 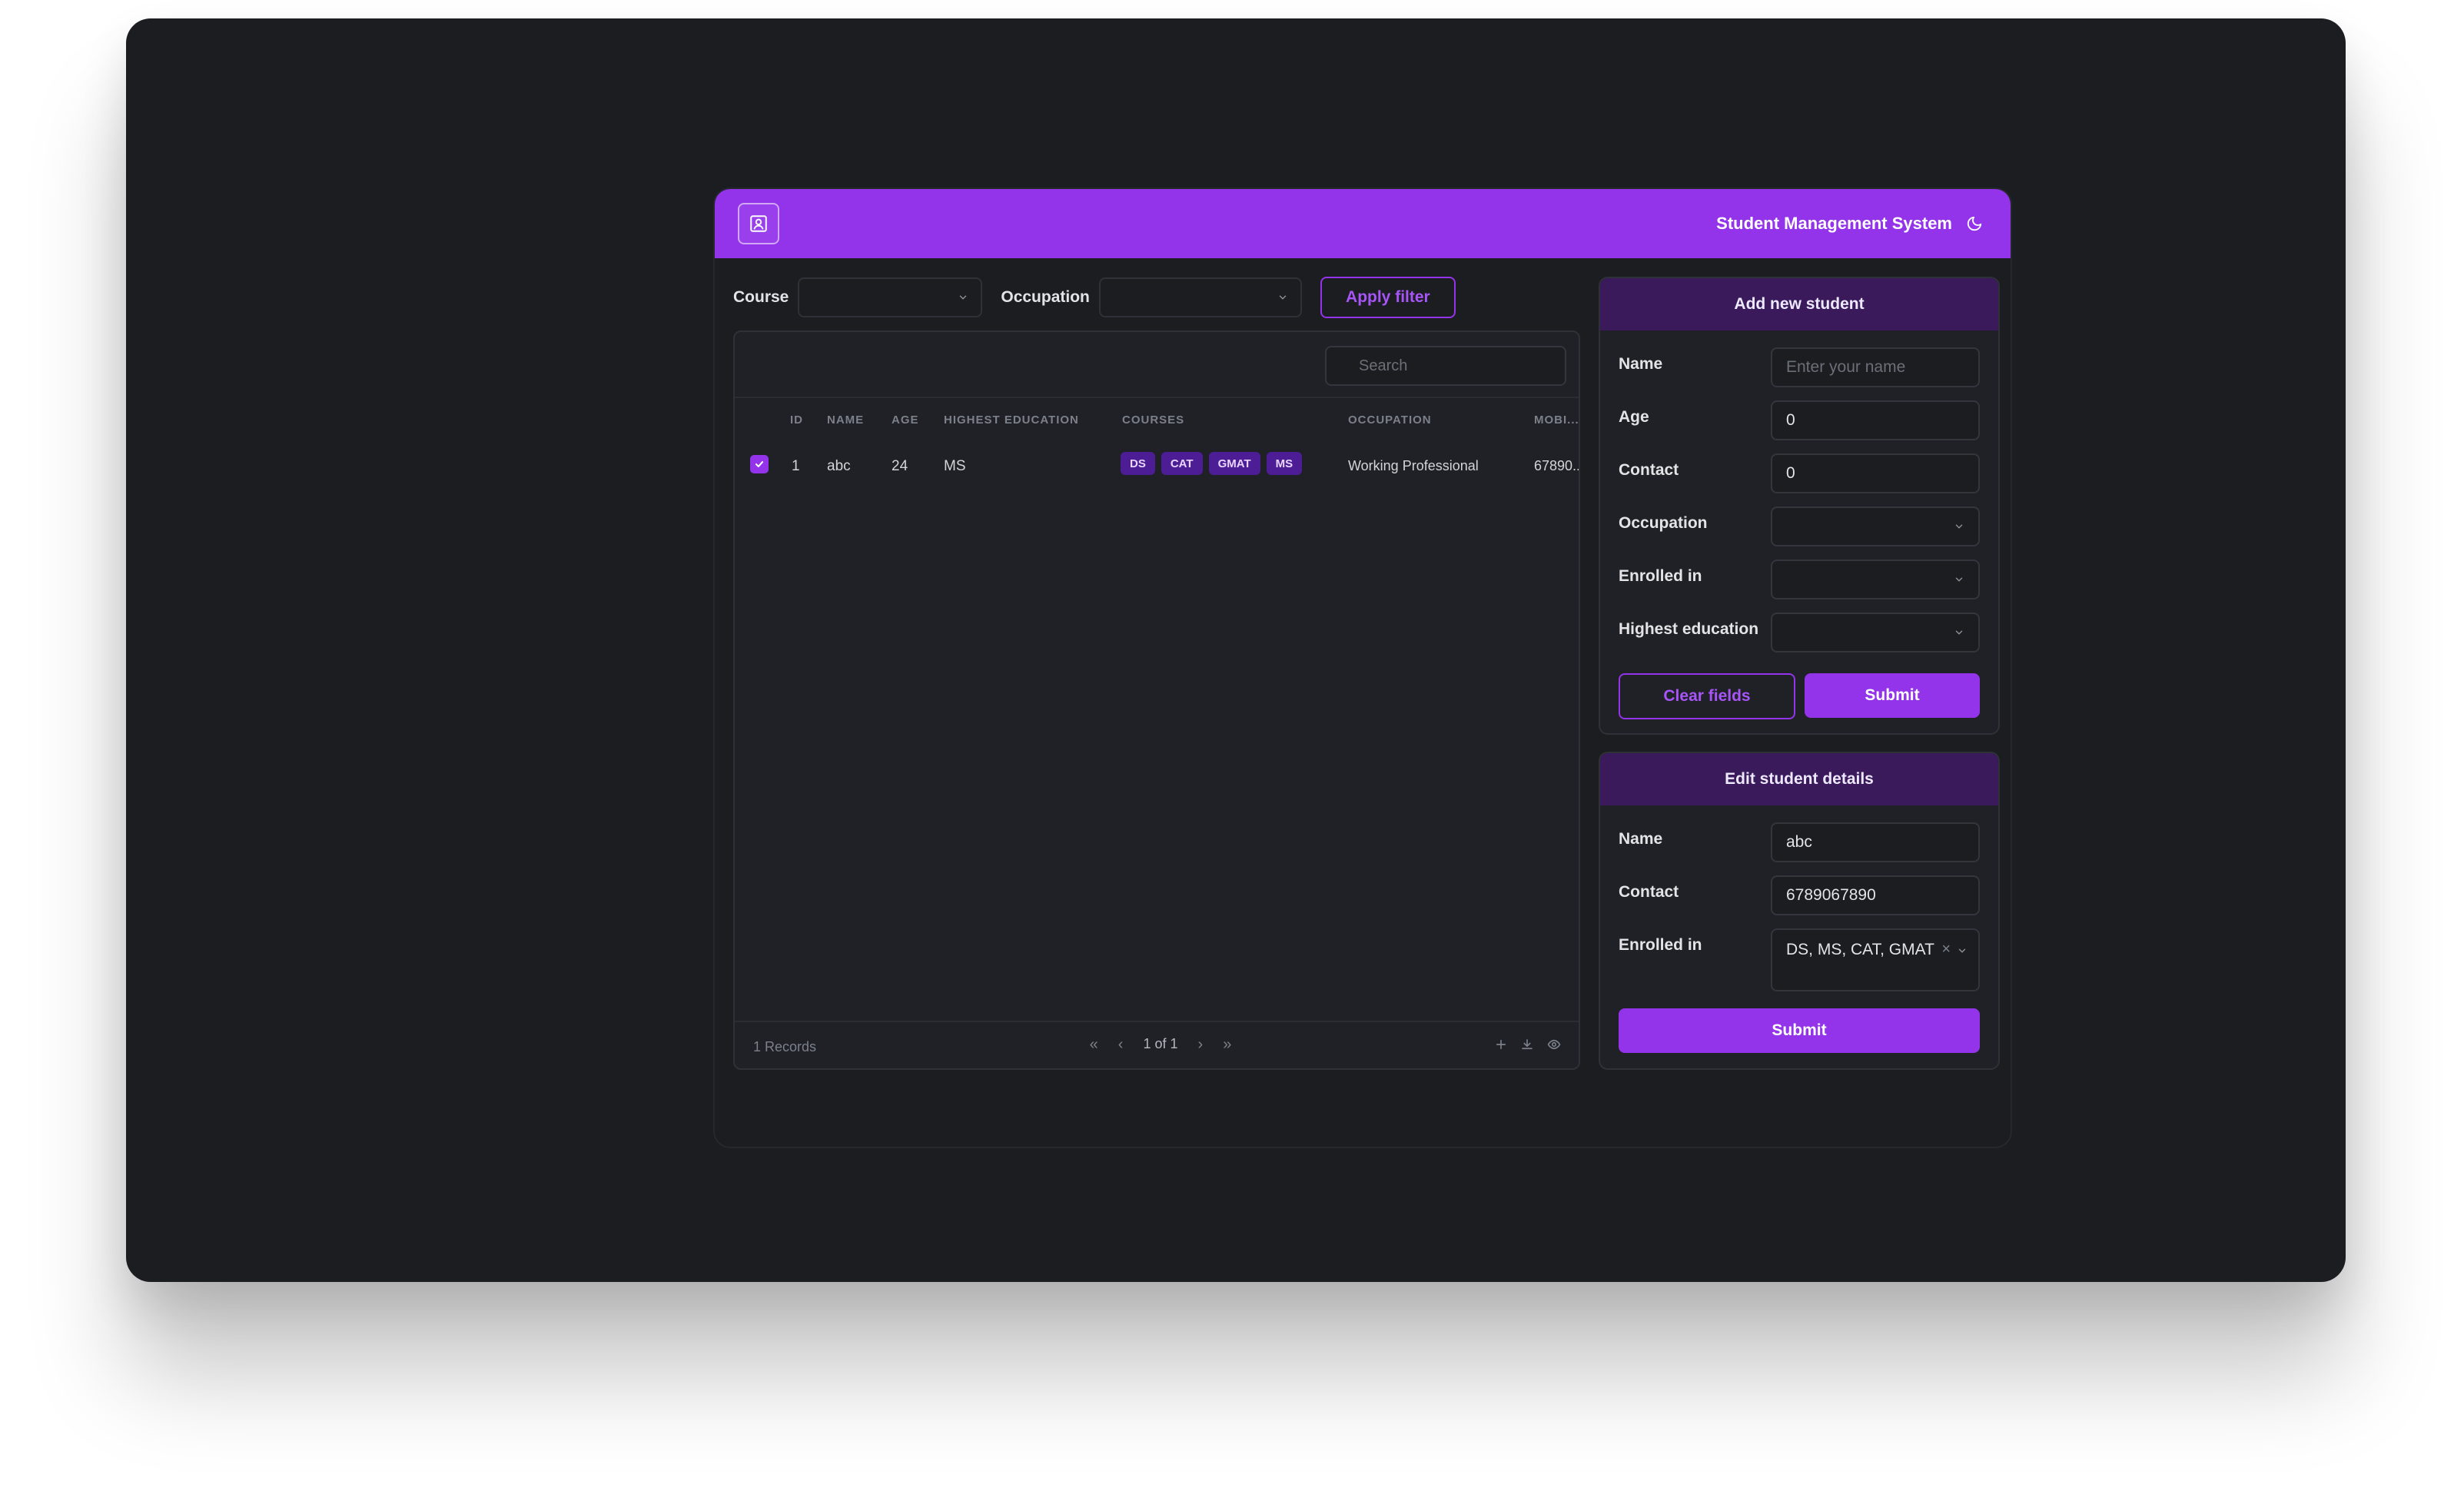 I want to click on edit-submit-button: Submit, so click(x=1799, y=1030).